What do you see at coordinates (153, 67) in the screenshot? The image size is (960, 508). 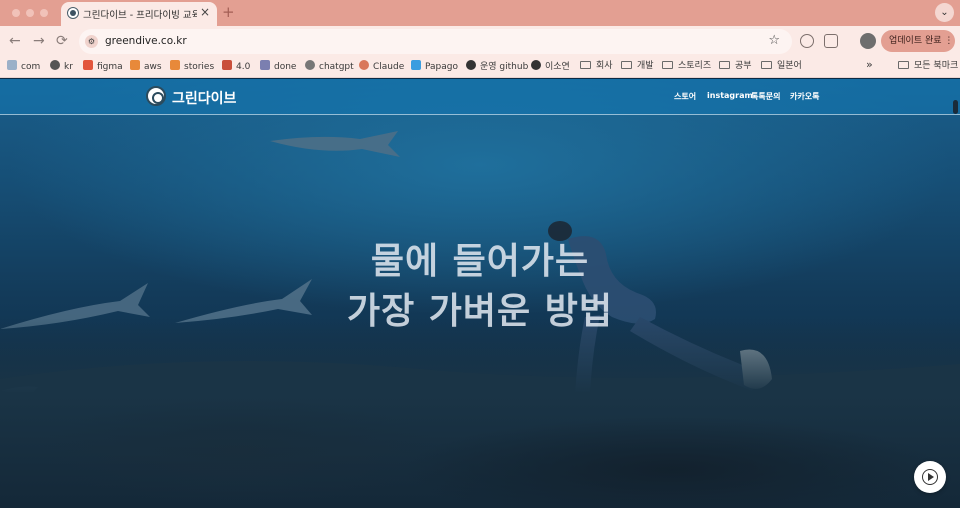 I see `bookmark-label: aws` at bounding box center [153, 67].